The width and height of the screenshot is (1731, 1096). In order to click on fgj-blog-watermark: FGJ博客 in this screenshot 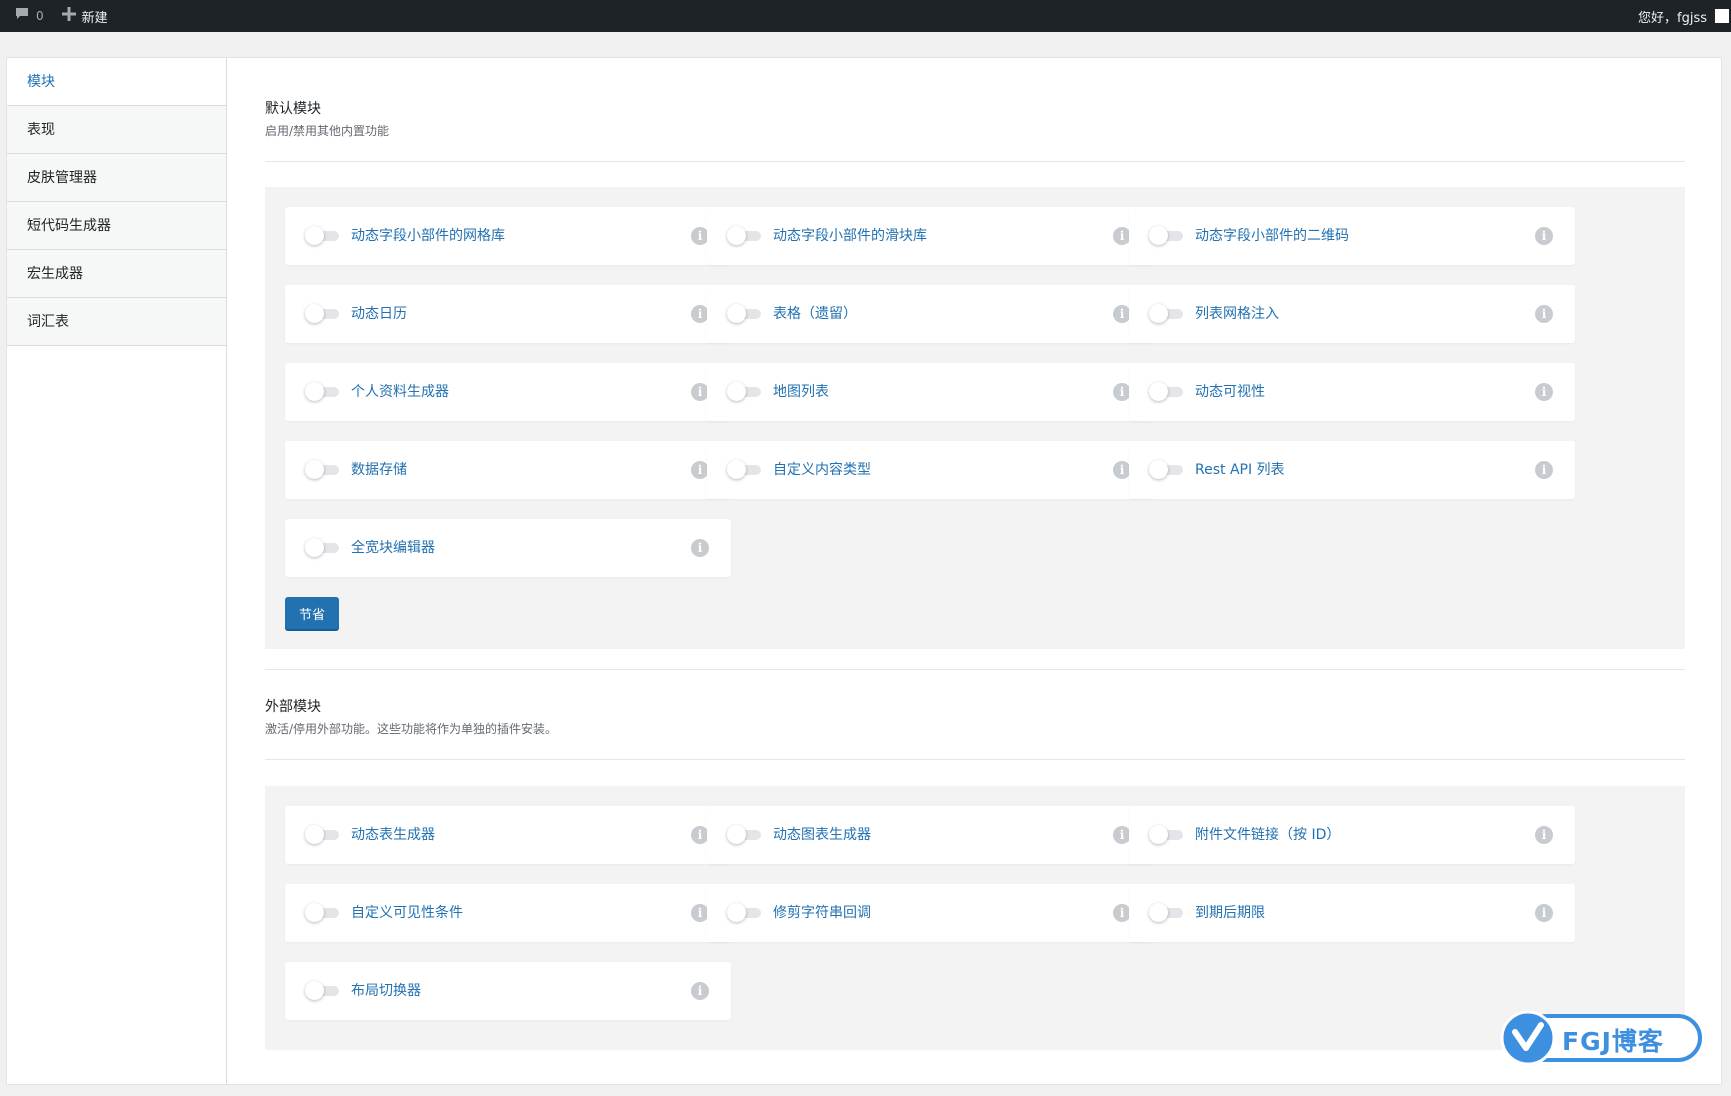, I will do `click(1602, 1038)`.